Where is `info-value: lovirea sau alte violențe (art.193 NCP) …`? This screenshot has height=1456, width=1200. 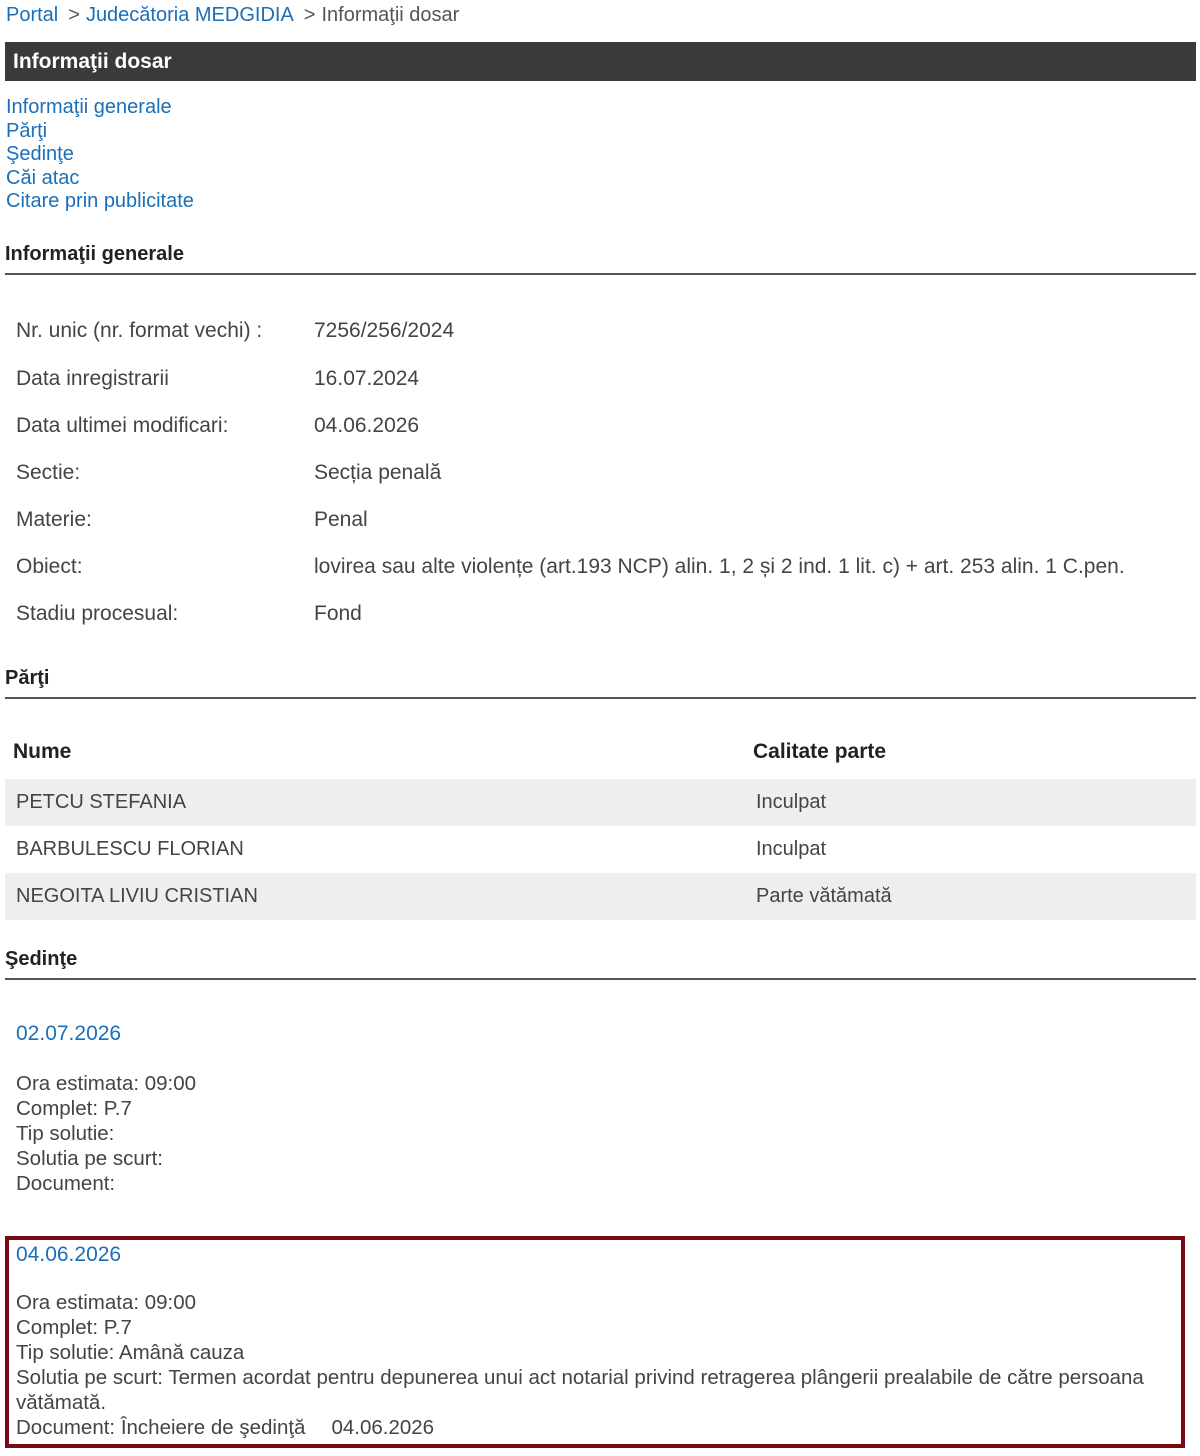
info-value: lovirea sau alte violențe (art.193 NCP) … is located at coordinates (719, 566).